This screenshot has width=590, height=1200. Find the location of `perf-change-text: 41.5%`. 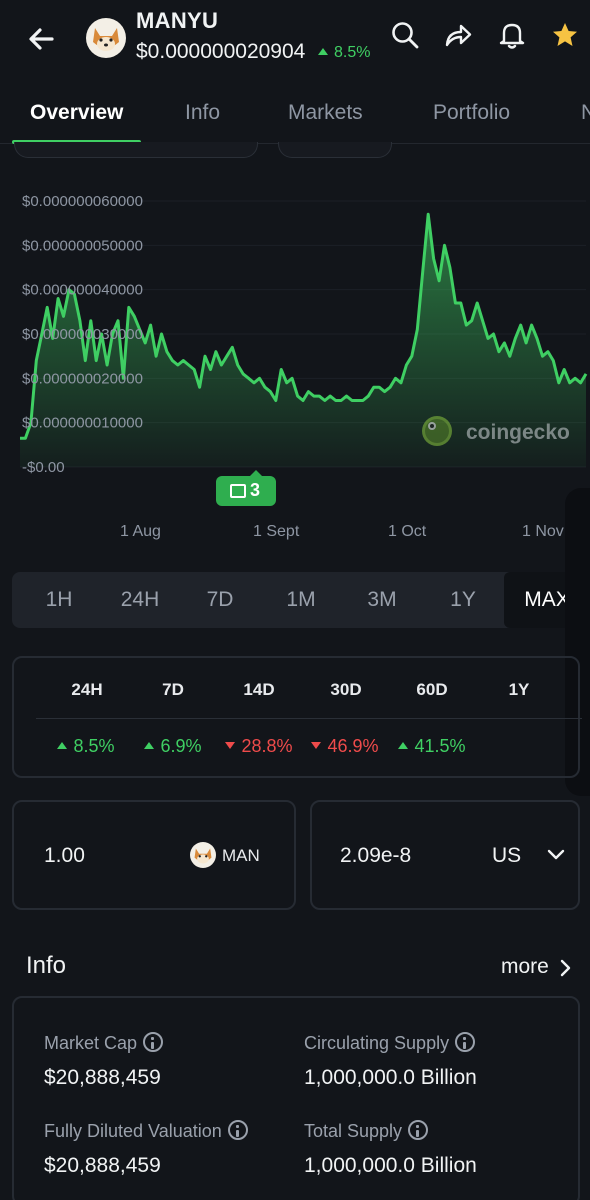

perf-change-text: 41.5% is located at coordinates (440, 746).